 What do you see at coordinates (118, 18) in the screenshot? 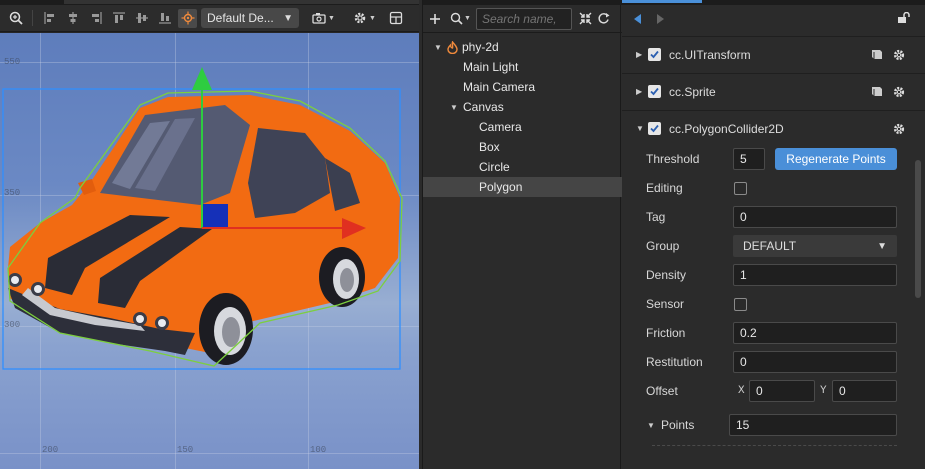
I see `align-top-icon` at bounding box center [118, 18].